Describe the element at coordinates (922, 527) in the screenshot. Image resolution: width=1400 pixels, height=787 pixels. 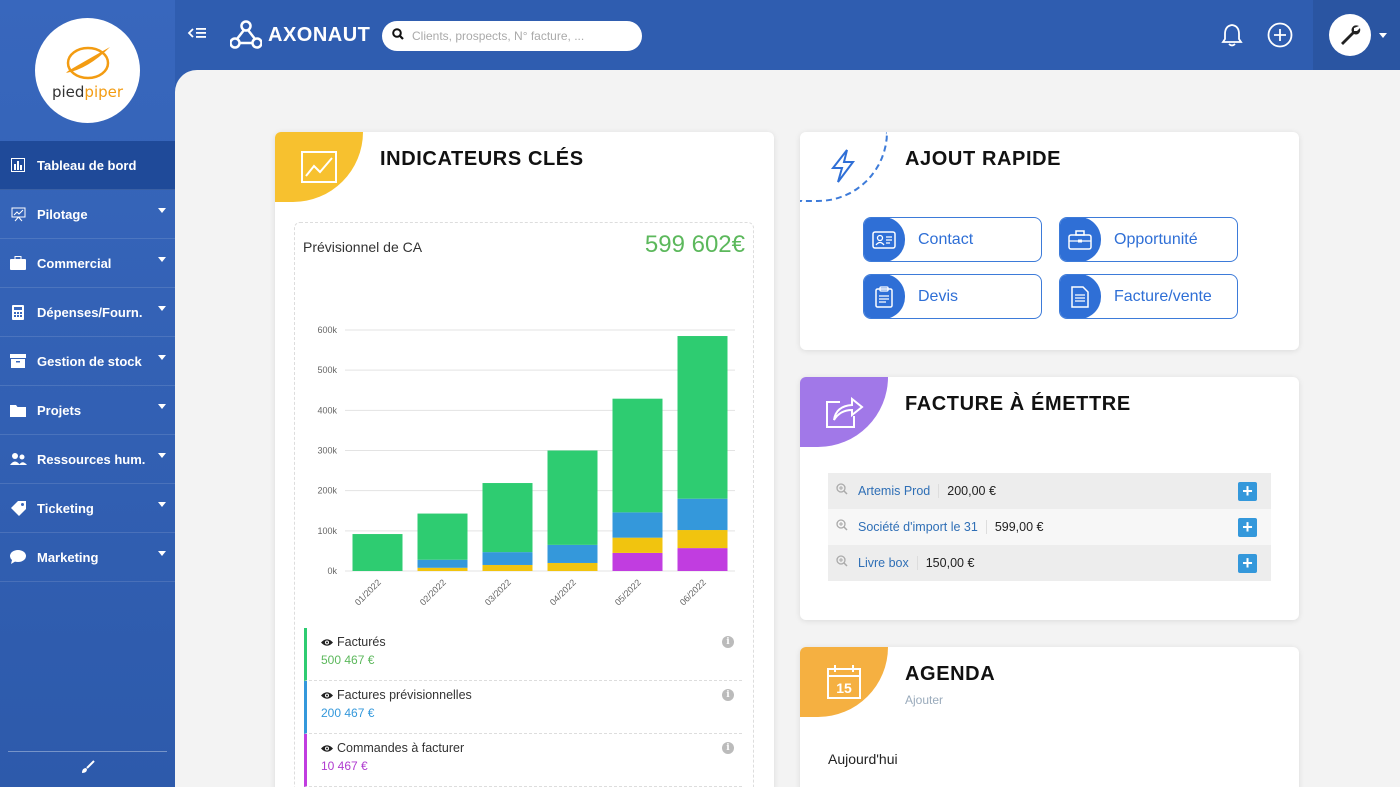
I see `invoice-client-link: Société d'import le 31` at that location.